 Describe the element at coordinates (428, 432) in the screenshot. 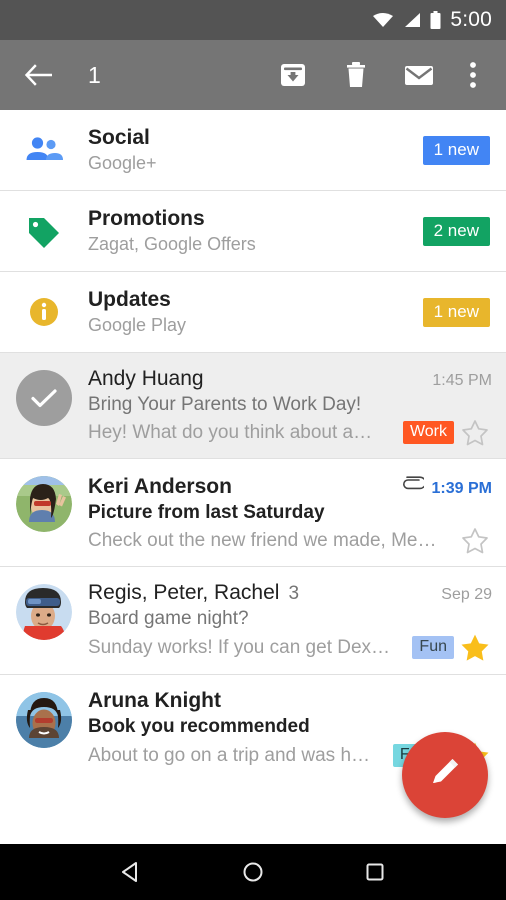

I see `mail-label-chip: Work` at that location.